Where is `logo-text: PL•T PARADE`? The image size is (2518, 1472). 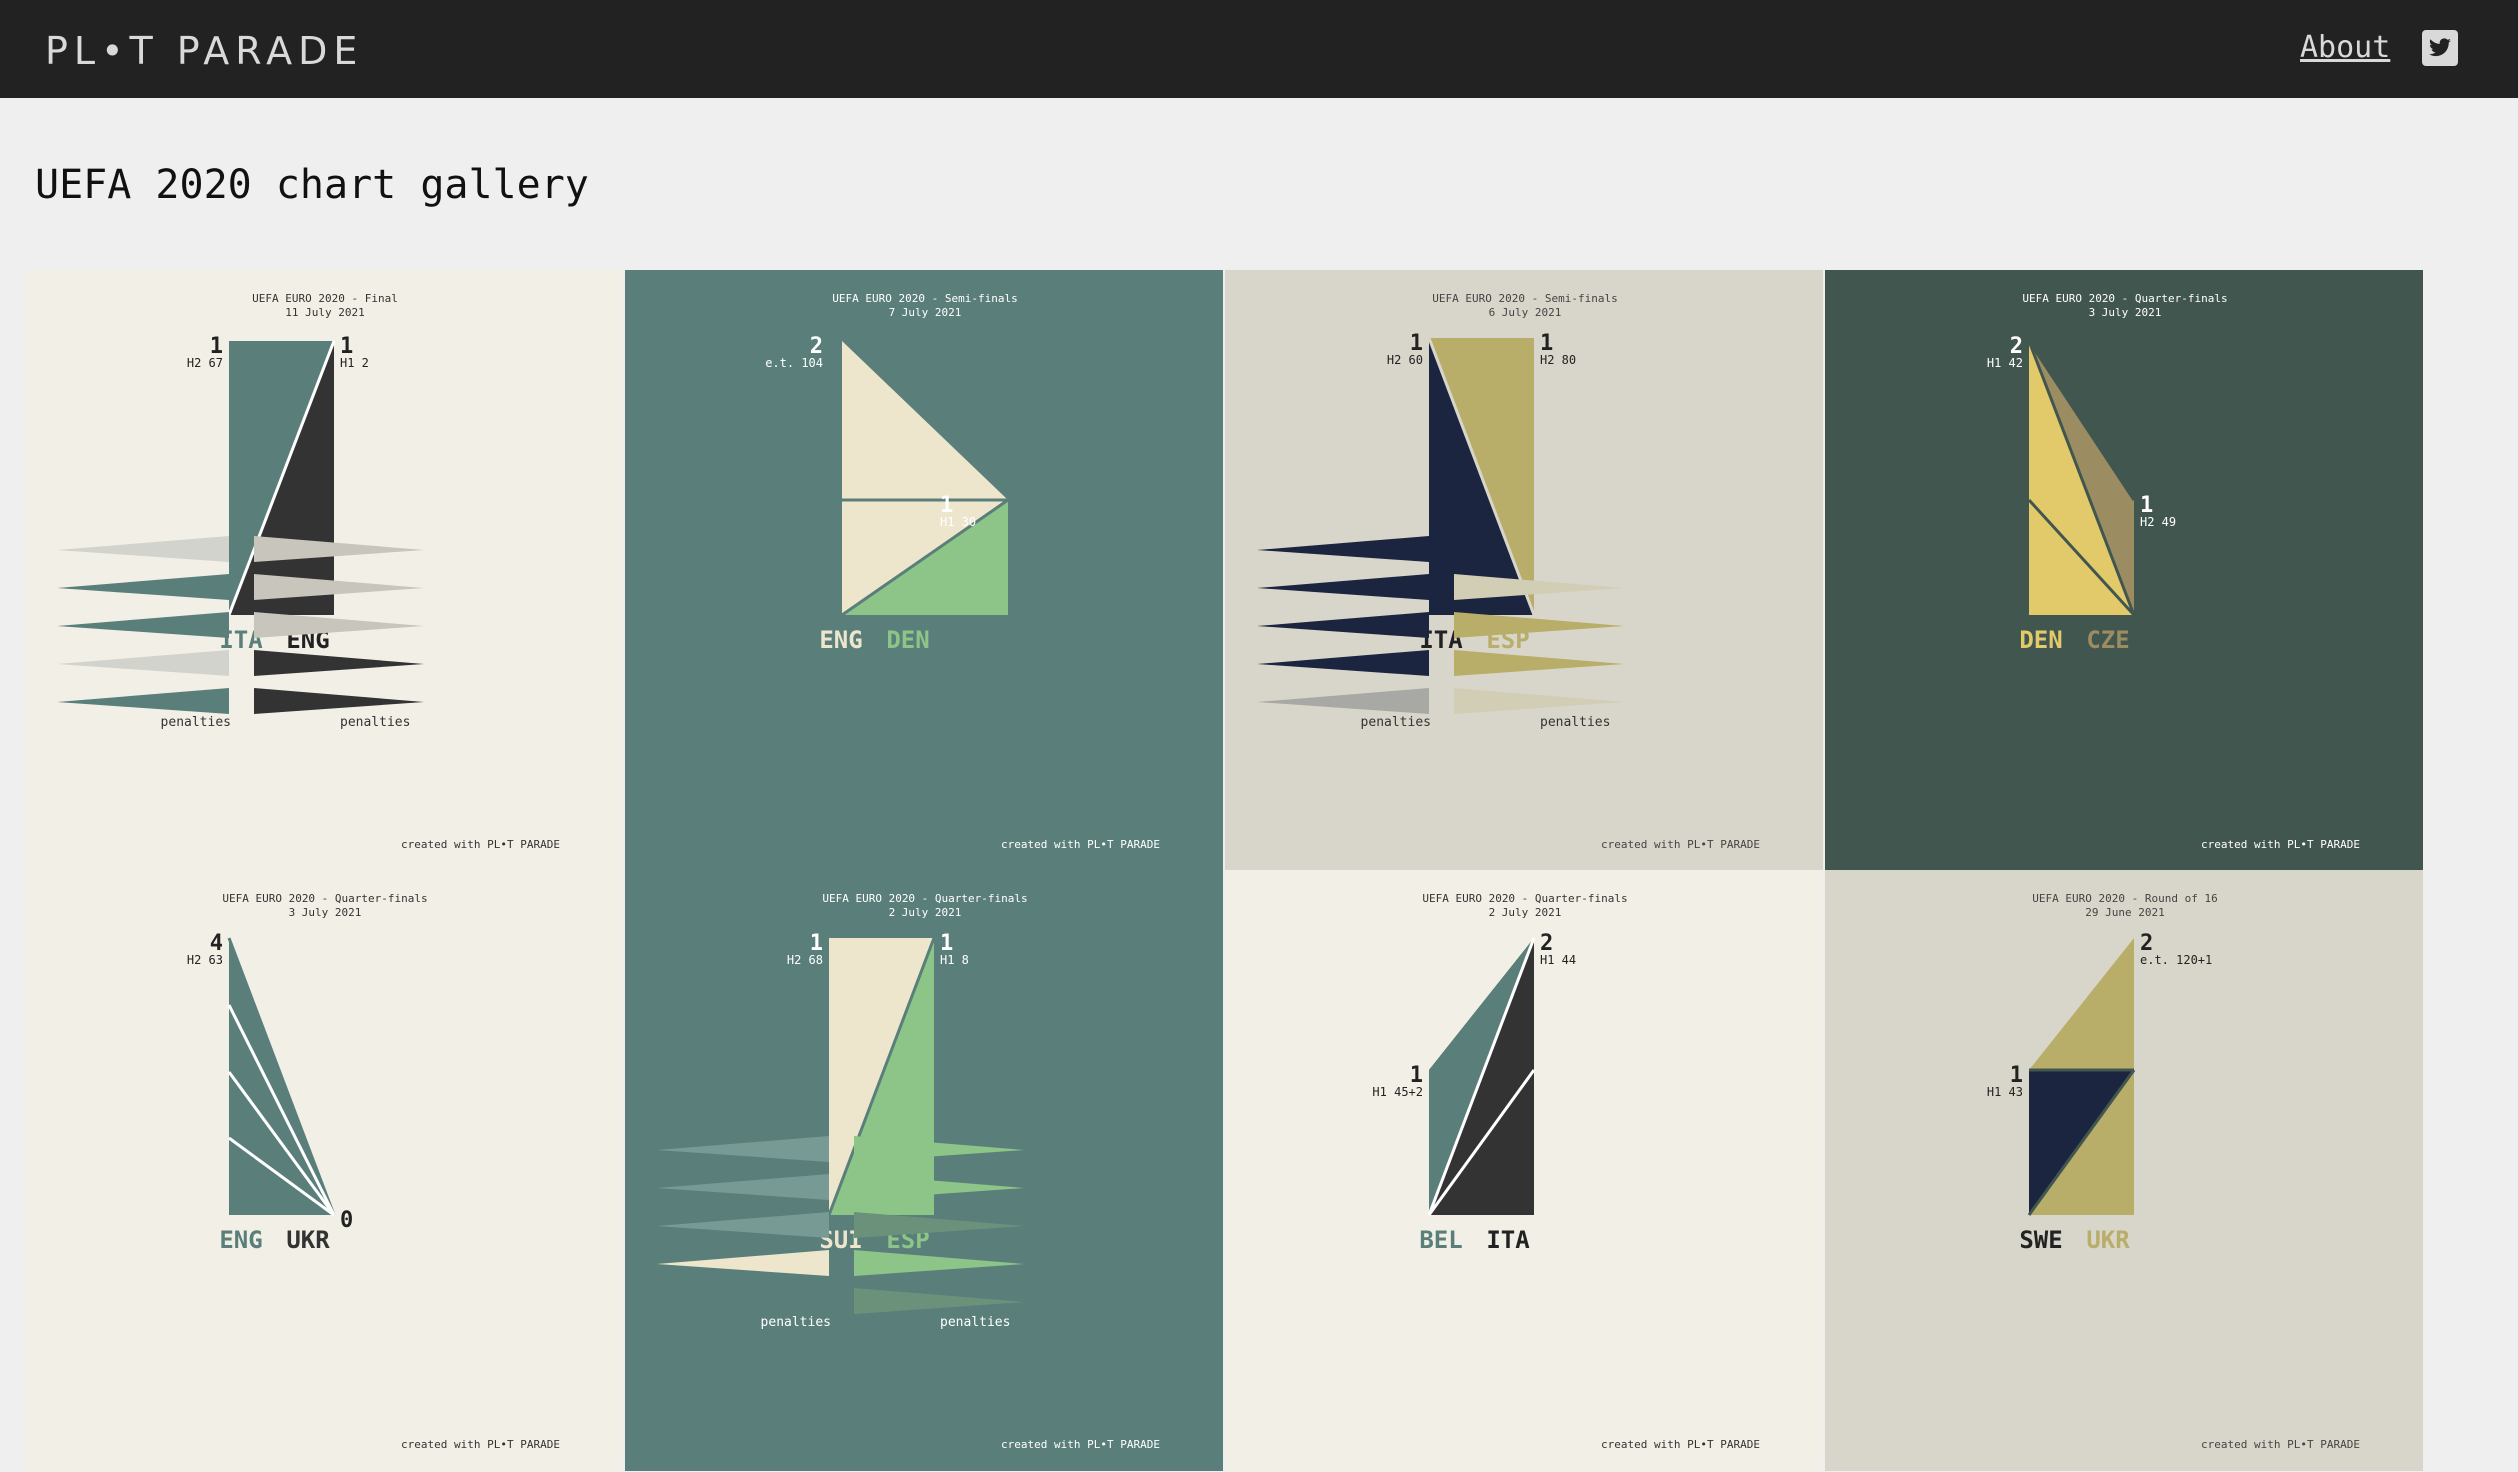
logo-text: PL•T PARADE is located at coordinates (204, 50).